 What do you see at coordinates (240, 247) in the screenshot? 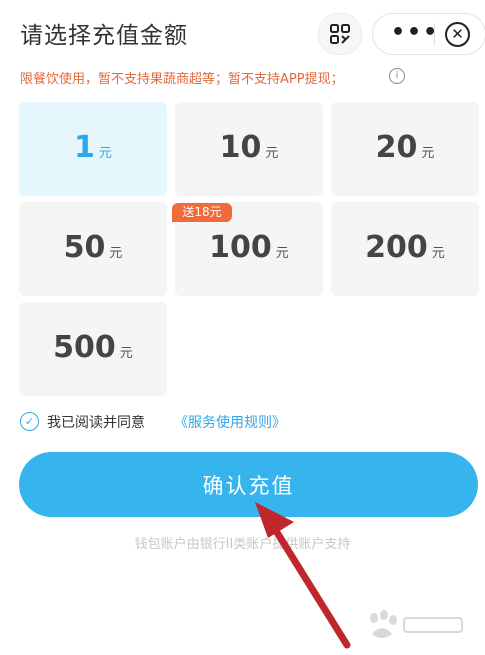
I see `amount-value: 100` at bounding box center [240, 247].